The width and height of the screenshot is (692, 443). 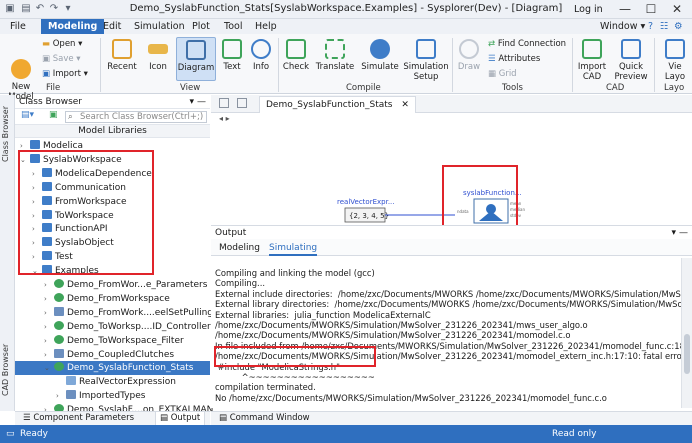 What do you see at coordinates (7, 134) in the screenshot?
I see `tab-class-browser: Class Browser` at bounding box center [7, 134].